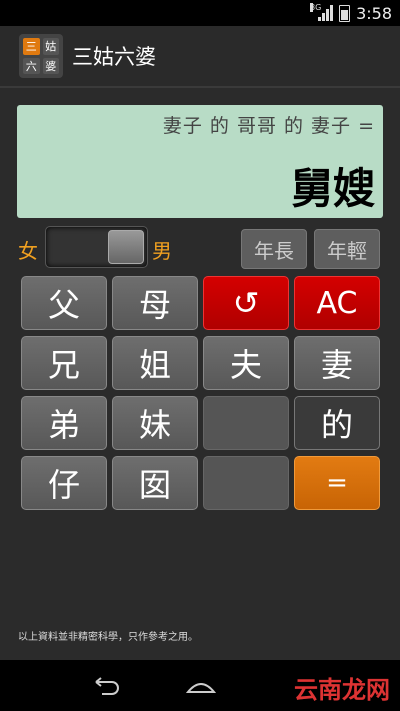 This screenshot has height=711, width=400. What do you see at coordinates (28, 251) in the screenshot?
I see `female-label: 女` at bounding box center [28, 251].